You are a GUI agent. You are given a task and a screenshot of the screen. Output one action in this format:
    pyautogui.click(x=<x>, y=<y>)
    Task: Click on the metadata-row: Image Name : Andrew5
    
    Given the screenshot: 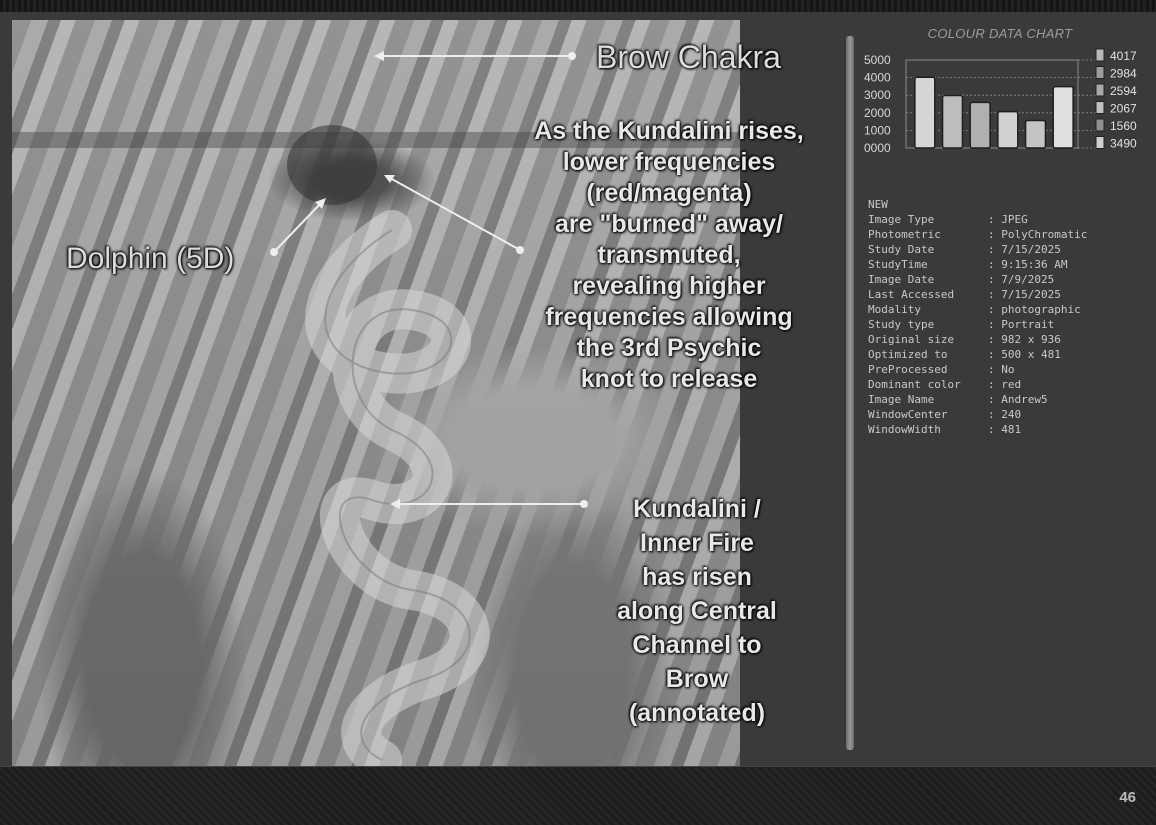 What is the action you would take?
    pyautogui.click(x=977, y=399)
    